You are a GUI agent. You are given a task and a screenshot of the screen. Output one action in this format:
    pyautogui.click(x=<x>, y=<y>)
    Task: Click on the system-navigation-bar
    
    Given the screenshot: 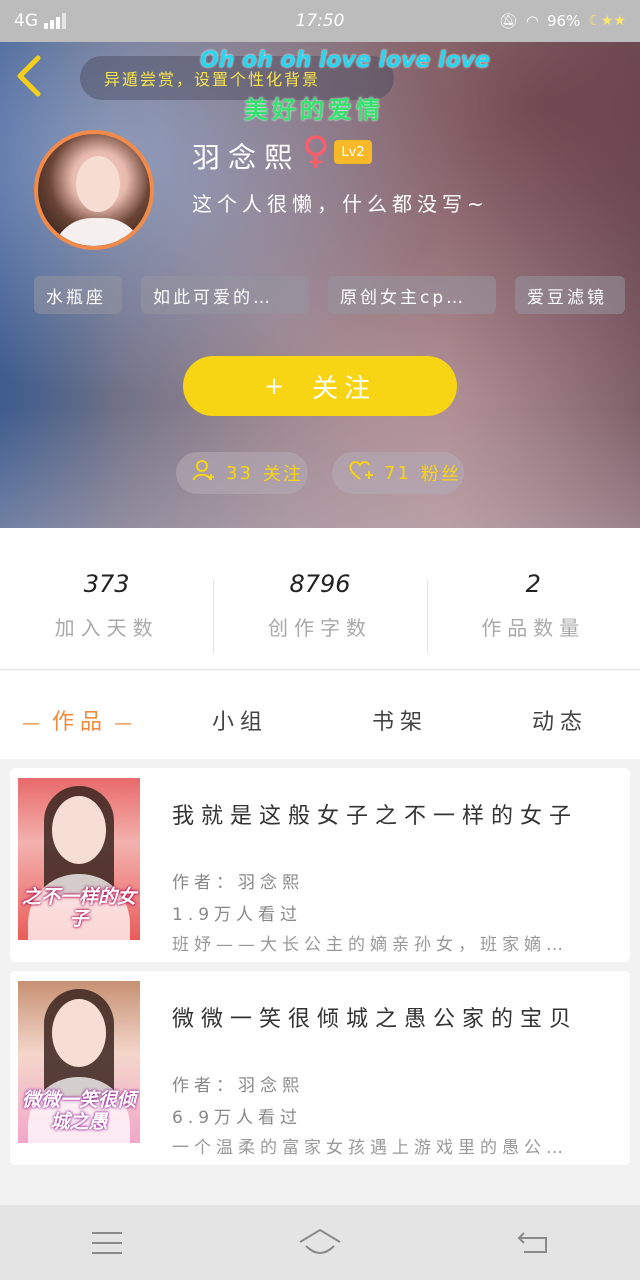 What is the action you would take?
    pyautogui.click(x=320, y=1242)
    